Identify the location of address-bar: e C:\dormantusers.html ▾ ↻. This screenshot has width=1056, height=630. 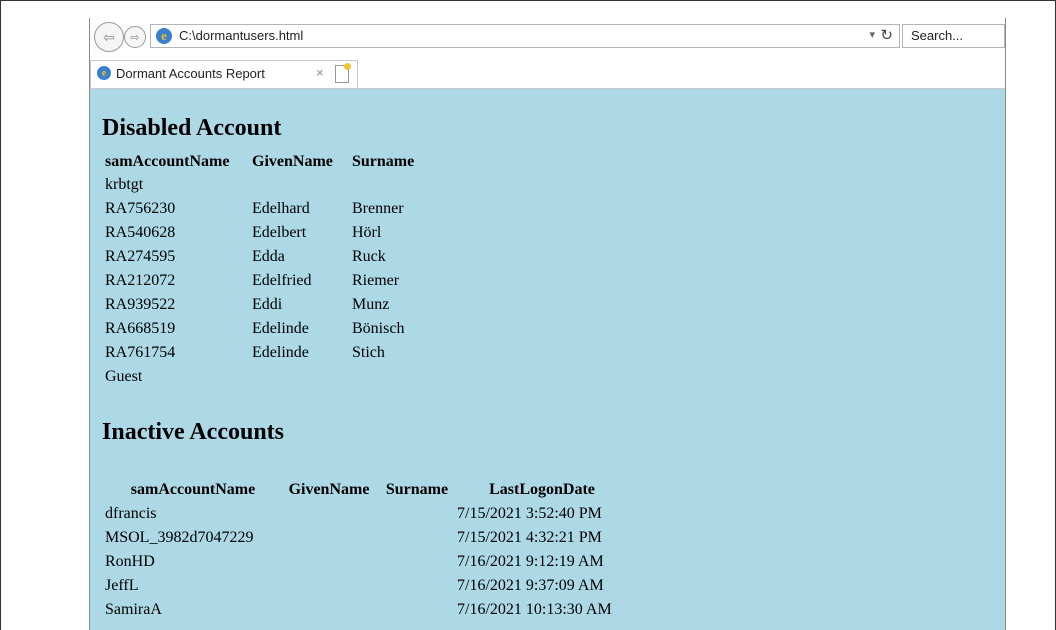
(525, 36).